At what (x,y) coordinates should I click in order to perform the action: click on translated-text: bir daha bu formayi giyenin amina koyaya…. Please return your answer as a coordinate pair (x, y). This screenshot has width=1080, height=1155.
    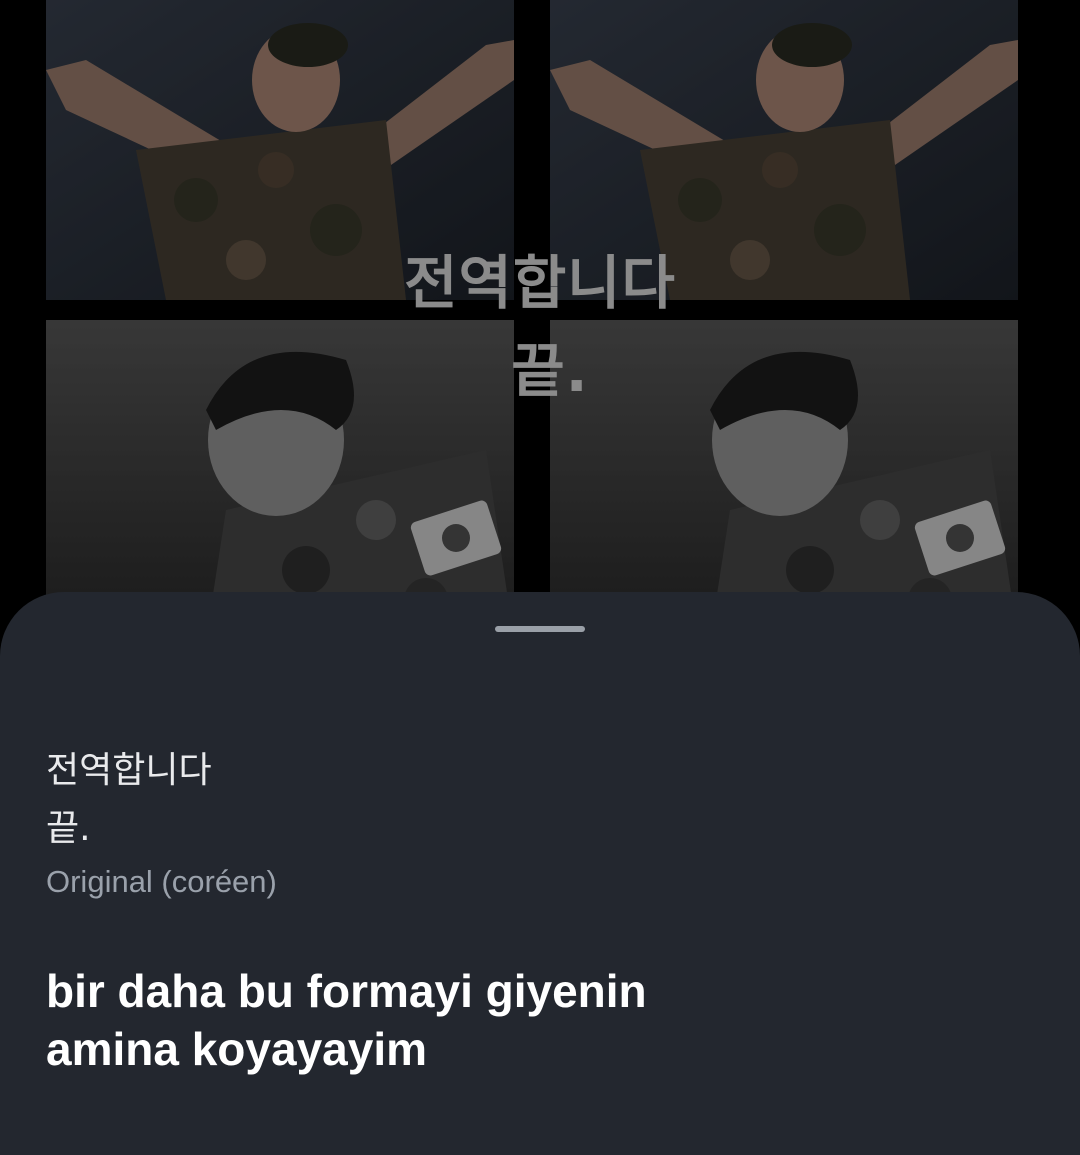
    Looking at the image, I should click on (526, 1020).